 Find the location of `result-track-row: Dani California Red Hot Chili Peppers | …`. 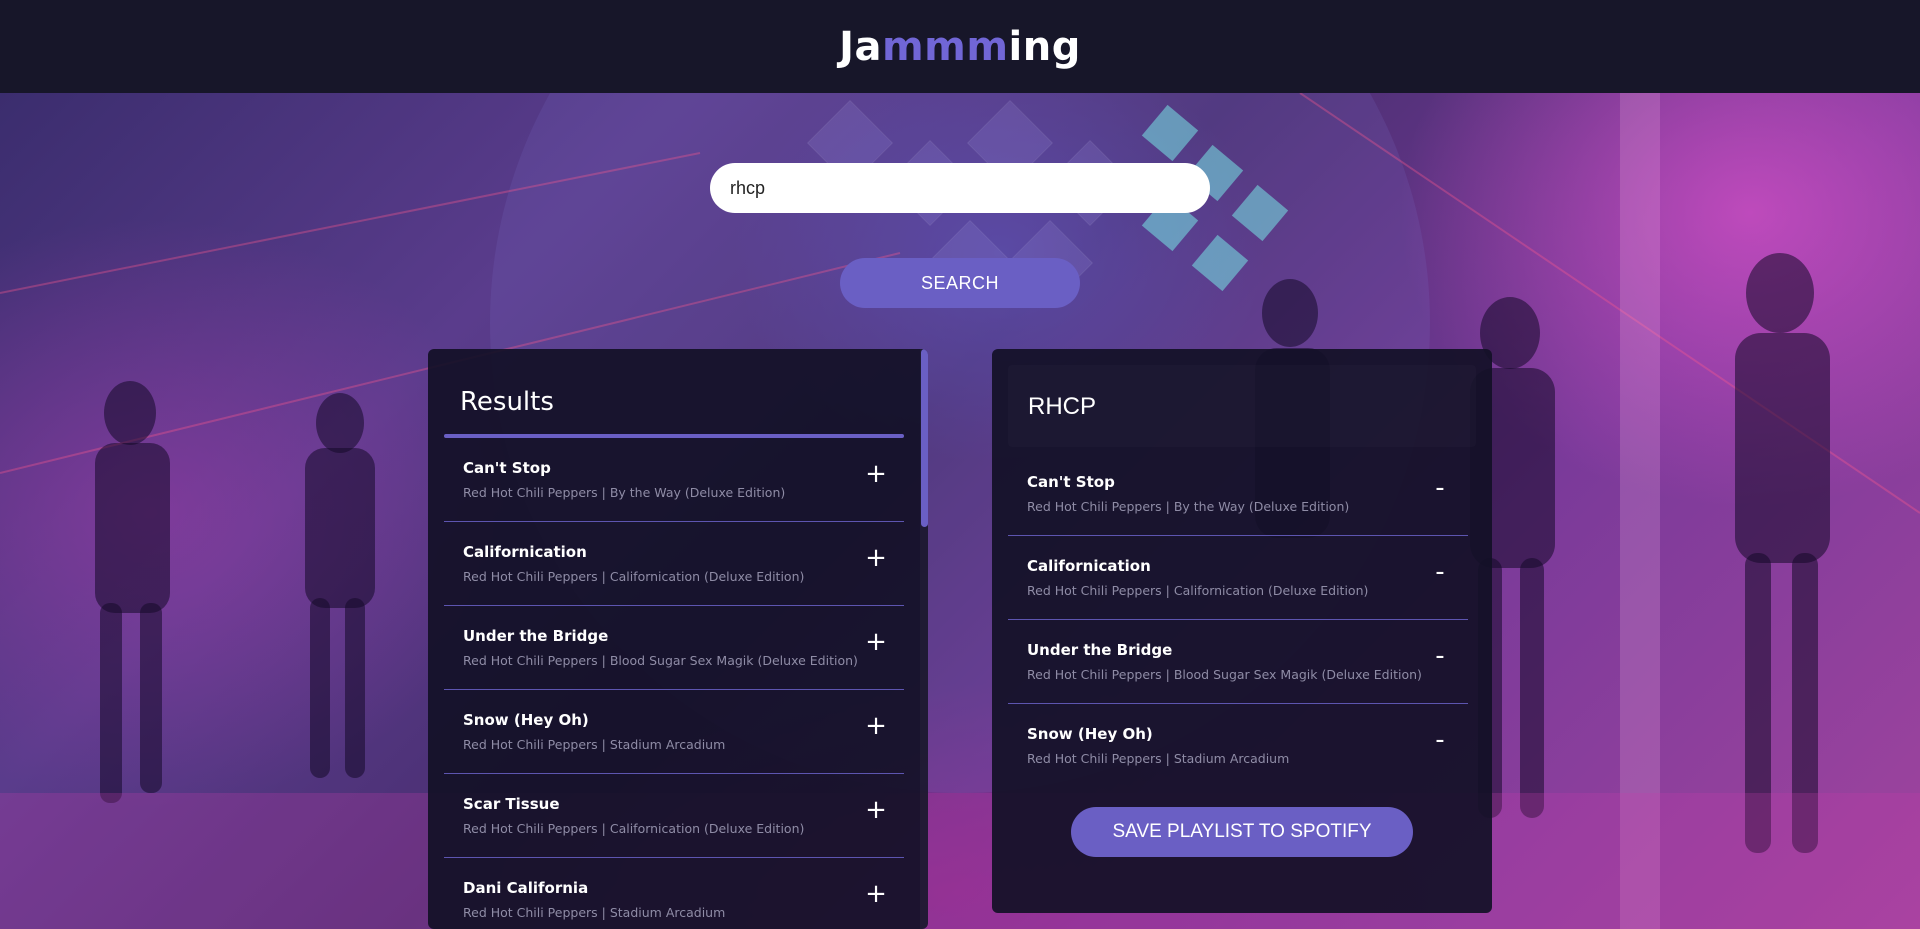

result-track-row: Dani California Red Hot Chili Peppers | … is located at coordinates (674, 893).